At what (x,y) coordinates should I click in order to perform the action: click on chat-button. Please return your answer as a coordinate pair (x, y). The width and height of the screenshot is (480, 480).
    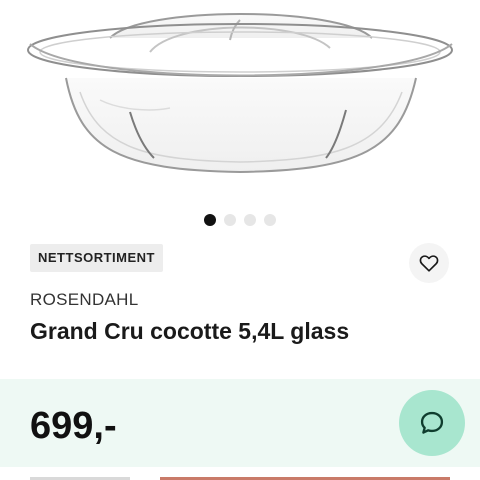
    Looking at the image, I should click on (432, 423).